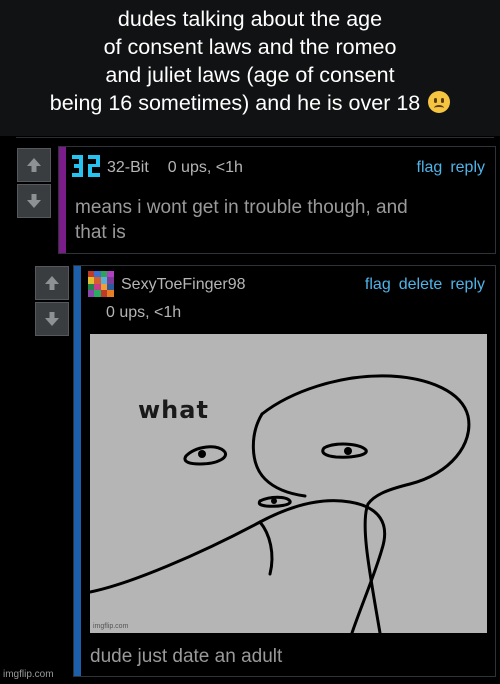 The width and height of the screenshot is (500, 684). Describe the element at coordinates (447, 168) in the screenshot. I see `comment-actions: flag reply` at that location.